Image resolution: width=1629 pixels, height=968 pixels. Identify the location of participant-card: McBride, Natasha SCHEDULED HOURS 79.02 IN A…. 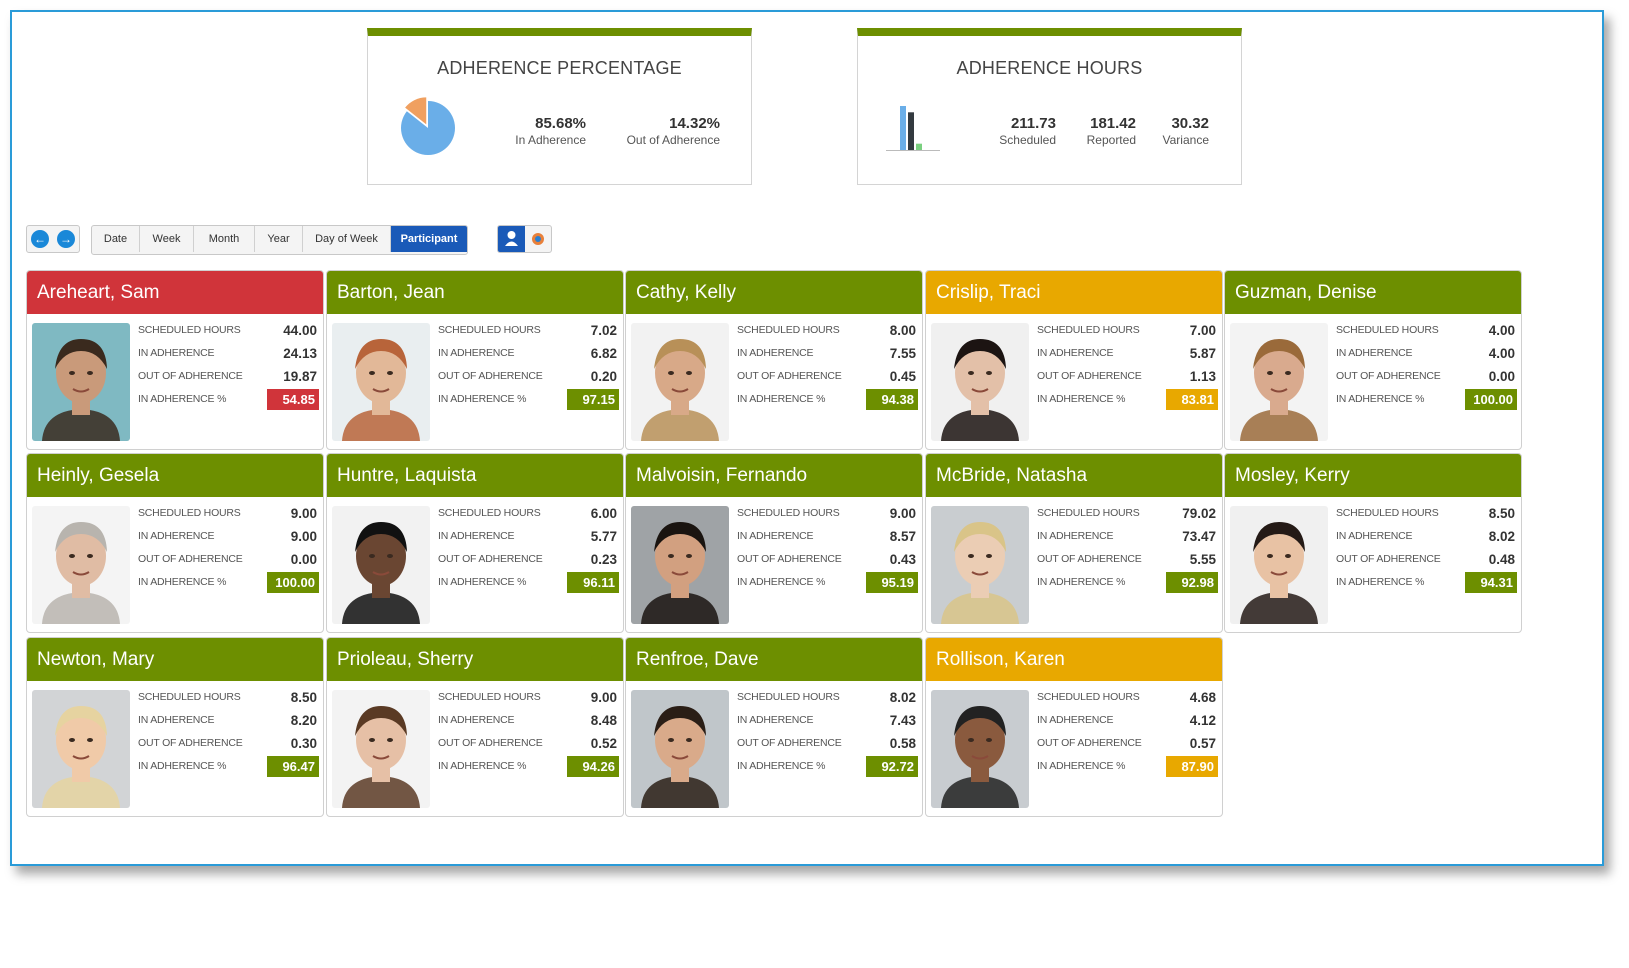
(1074, 543).